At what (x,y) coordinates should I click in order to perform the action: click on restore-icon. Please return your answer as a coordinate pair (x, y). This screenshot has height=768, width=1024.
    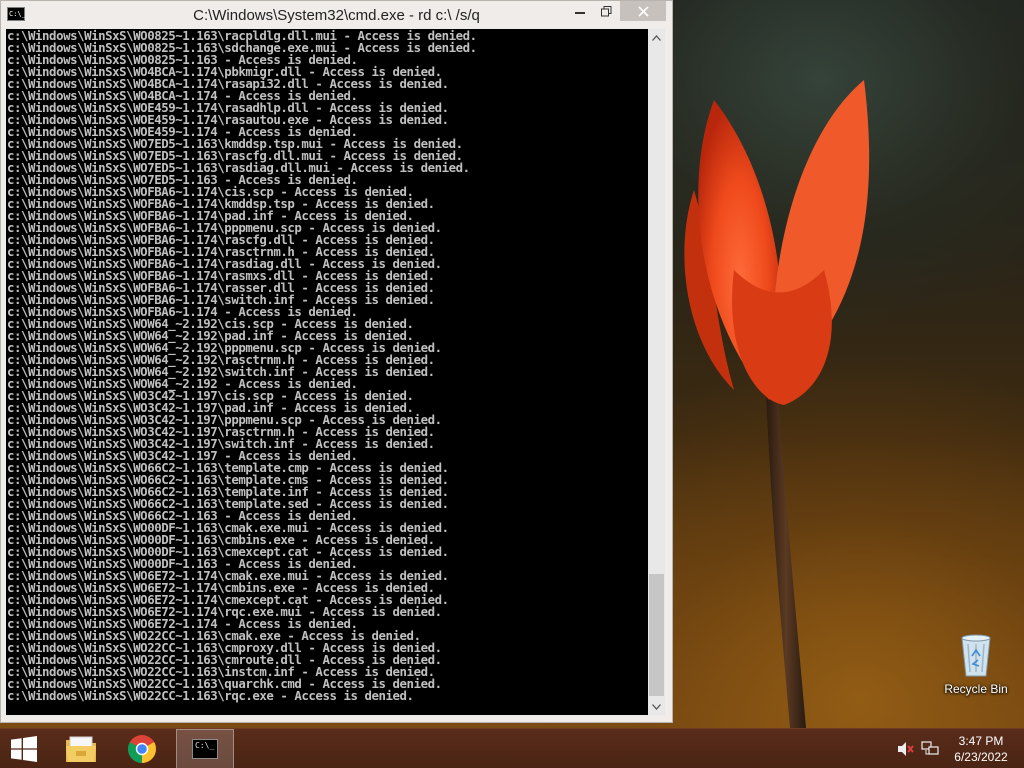
    Looking at the image, I should click on (605, 10).